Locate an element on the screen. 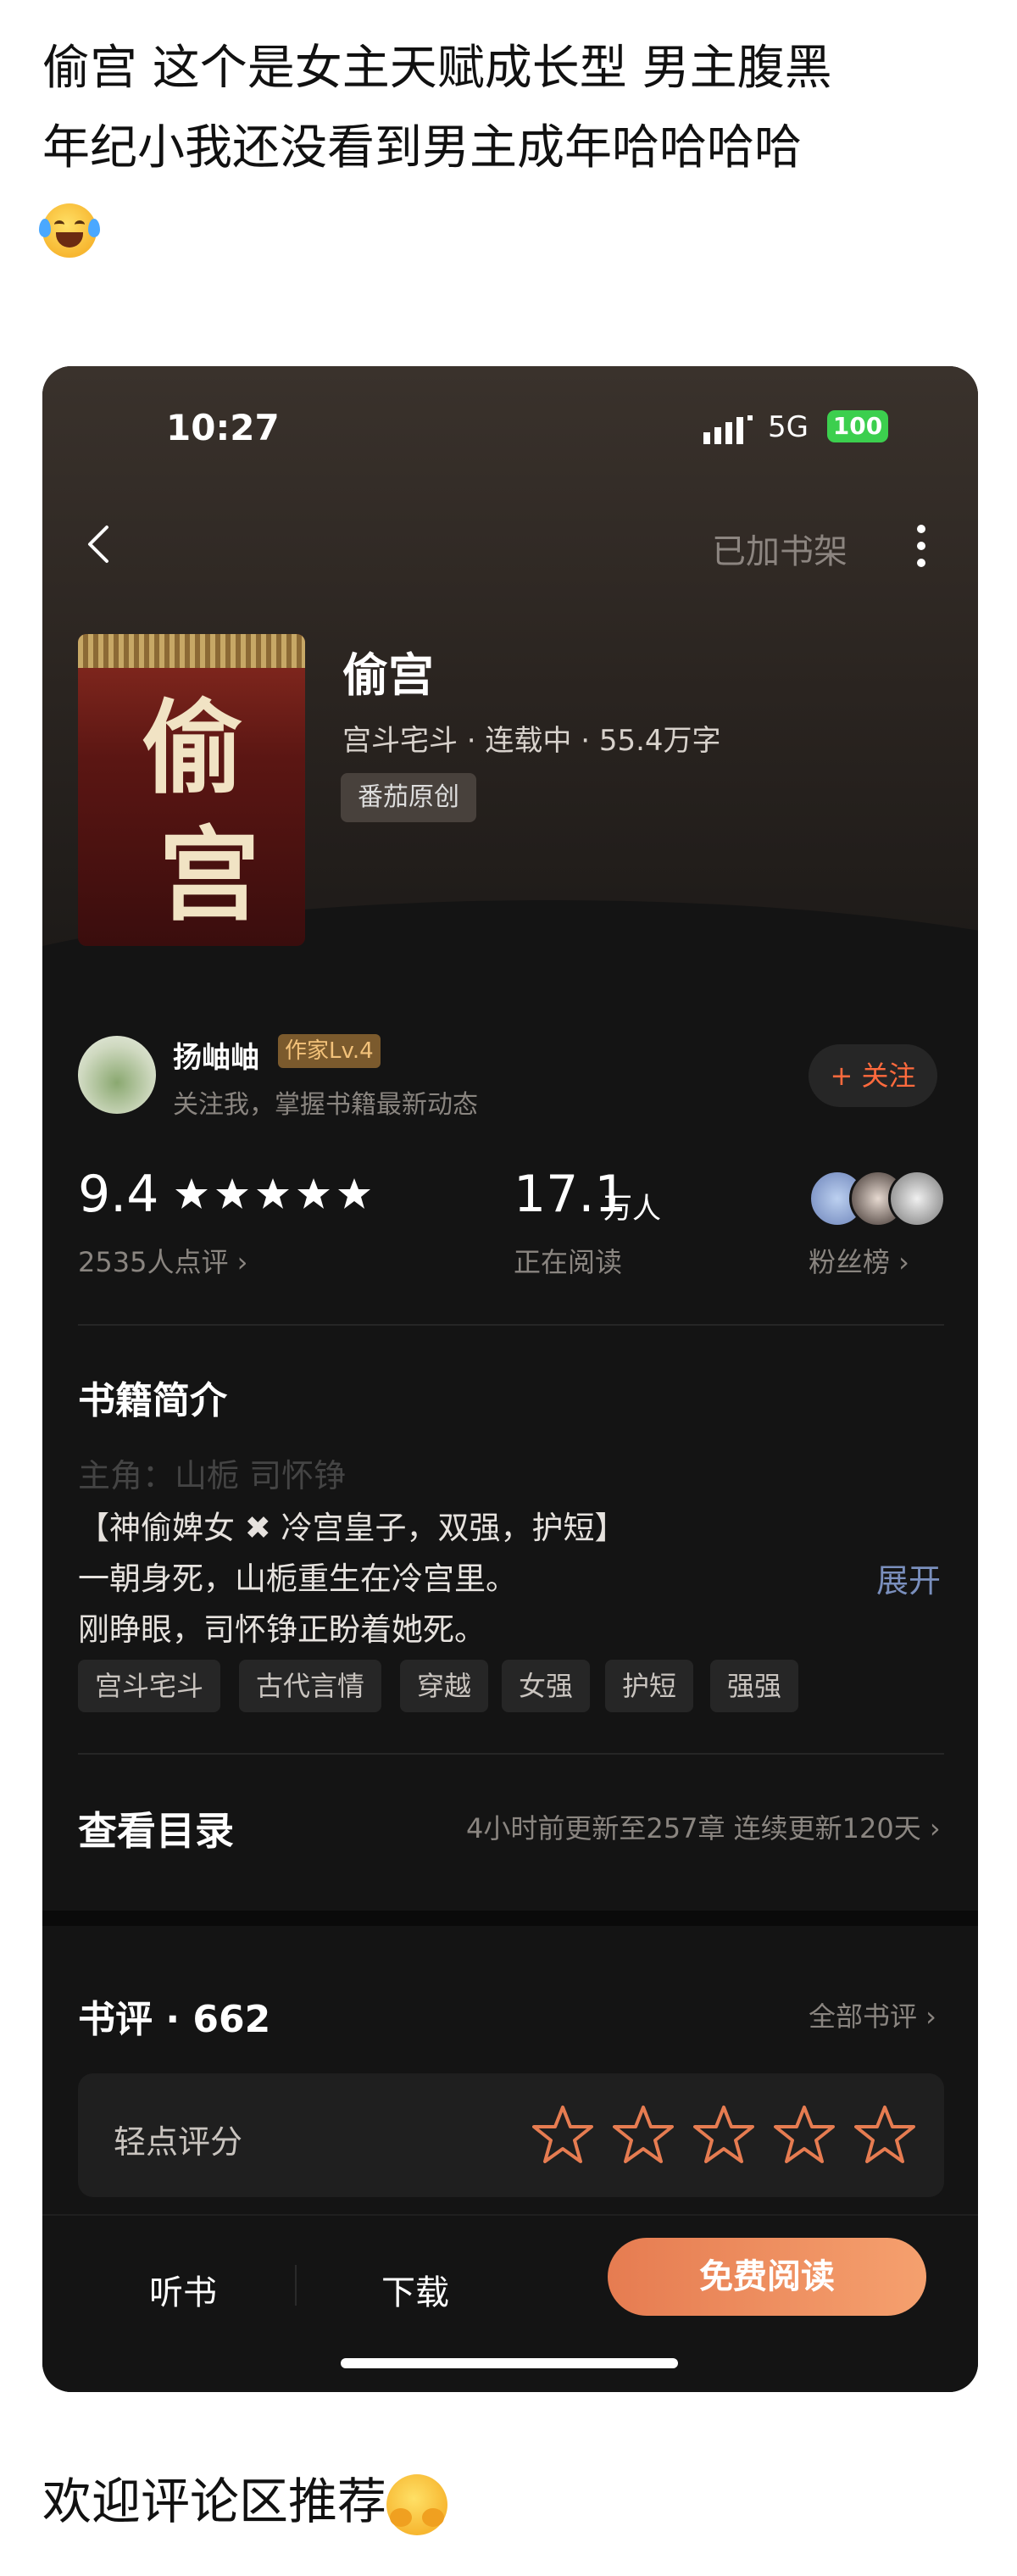  quick-rating-label: 轻点评分 is located at coordinates (178, 2142).